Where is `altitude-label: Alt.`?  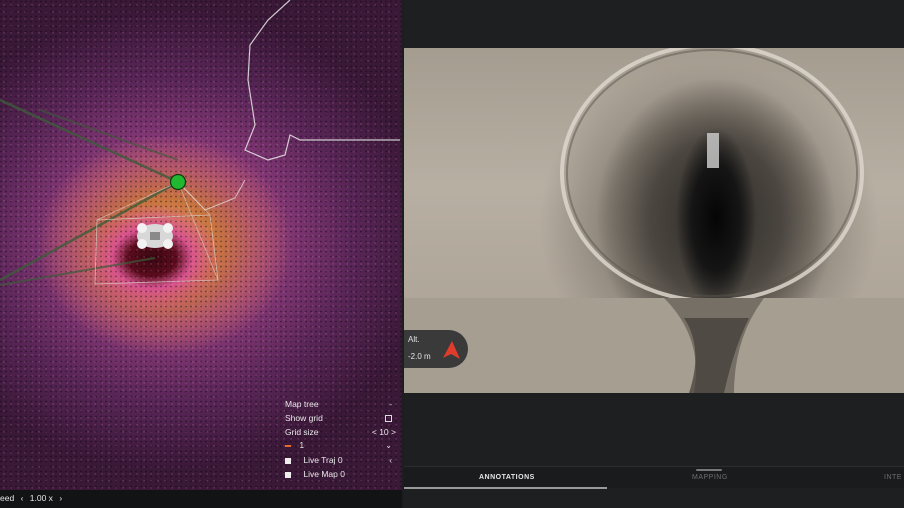
altitude-label: Alt. is located at coordinates (414, 339).